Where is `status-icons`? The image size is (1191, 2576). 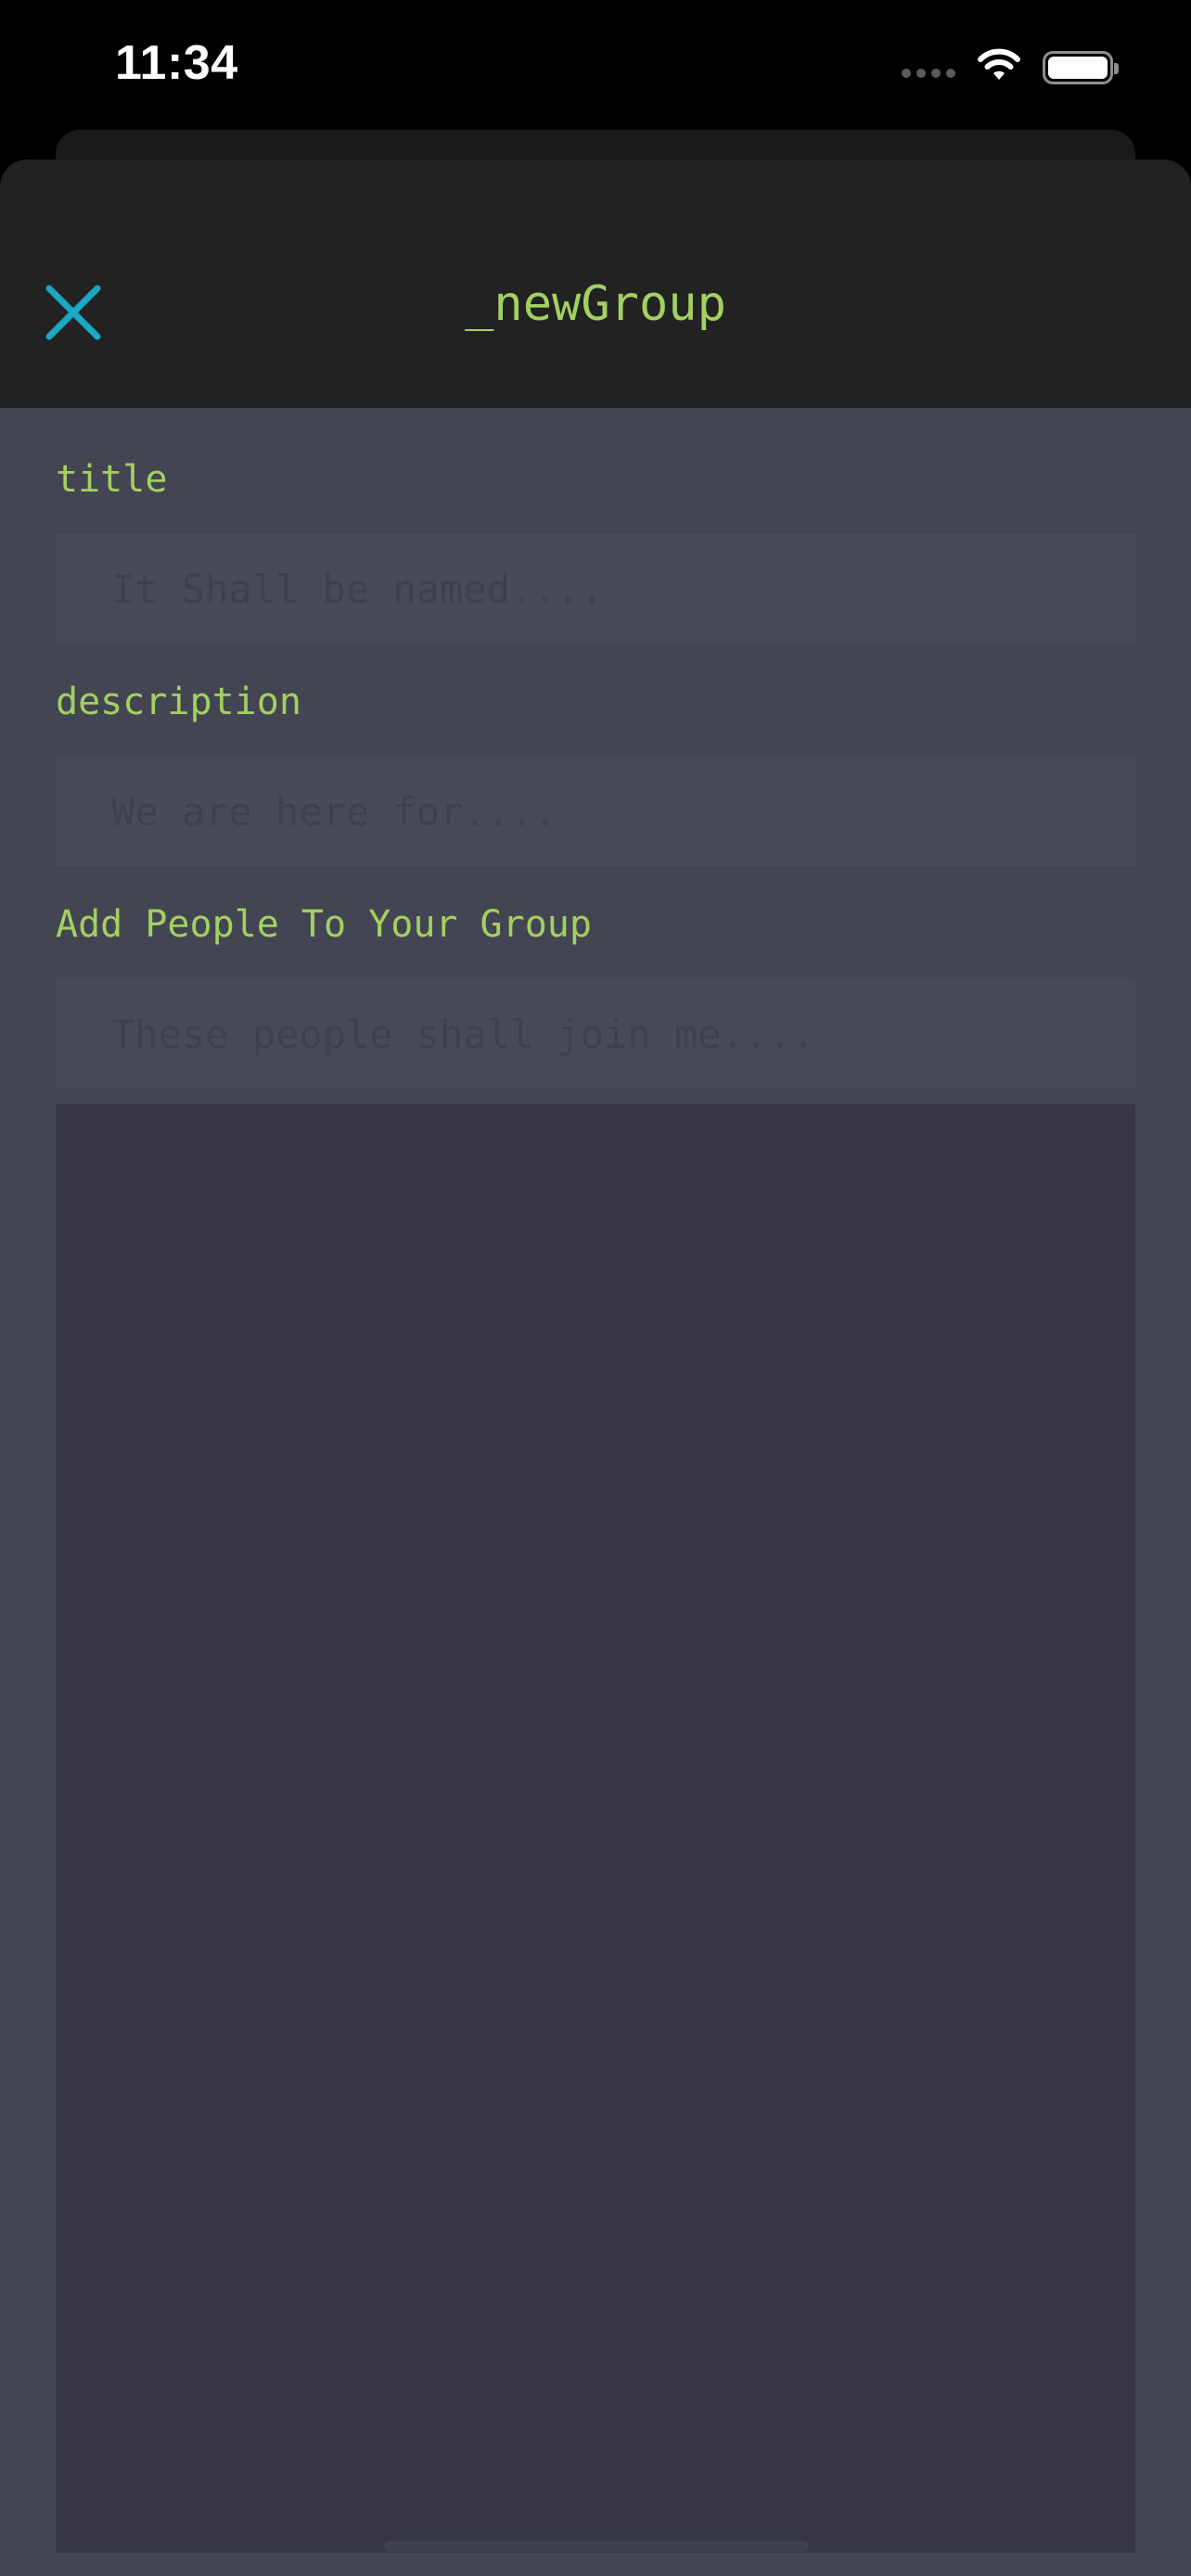 status-icons is located at coordinates (1010, 67).